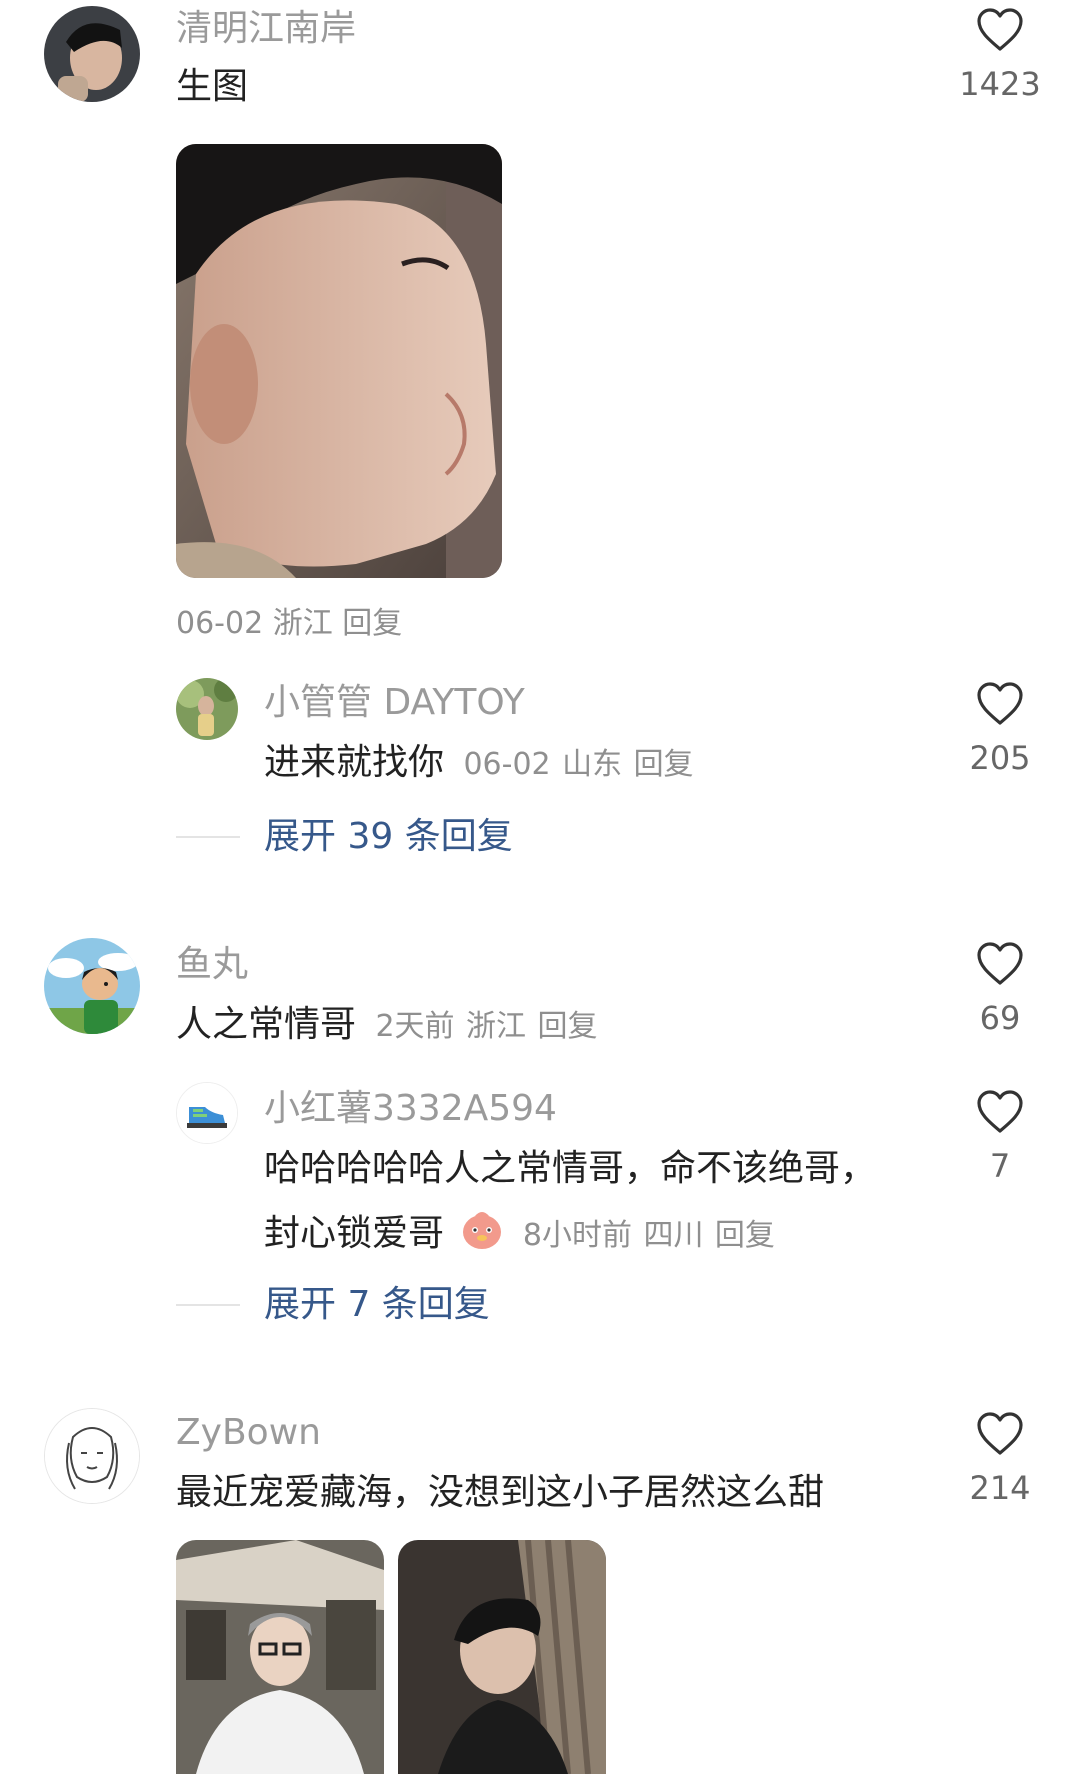 The width and height of the screenshot is (1080, 1774). I want to click on like-count: 205, so click(1000, 758).